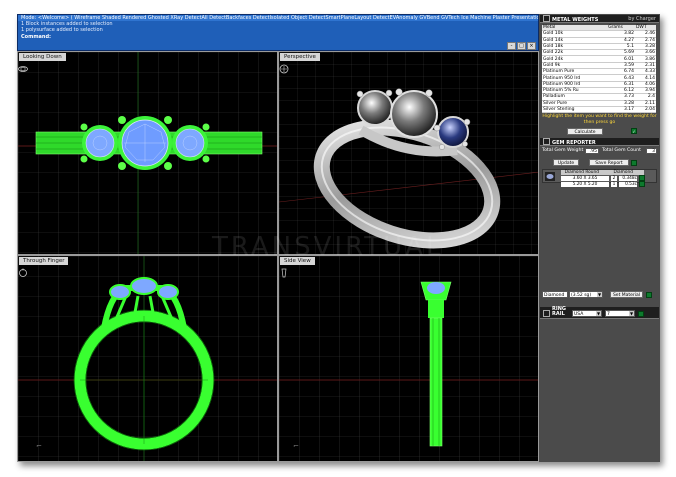  I want to click on save-report-button: Save Report, so click(609, 162).